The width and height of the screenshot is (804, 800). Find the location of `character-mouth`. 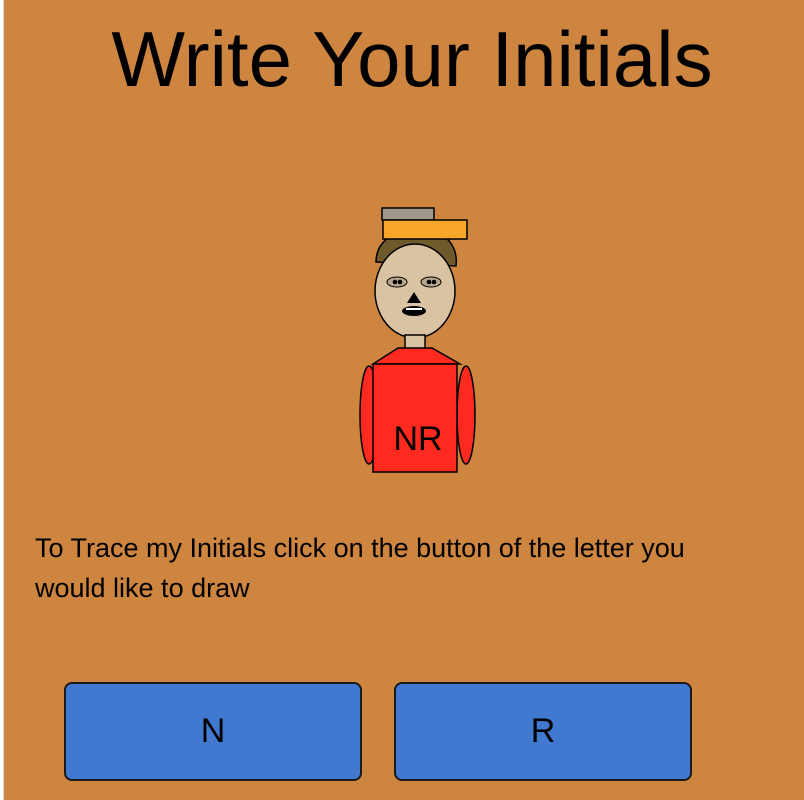

character-mouth is located at coordinates (414, 311).